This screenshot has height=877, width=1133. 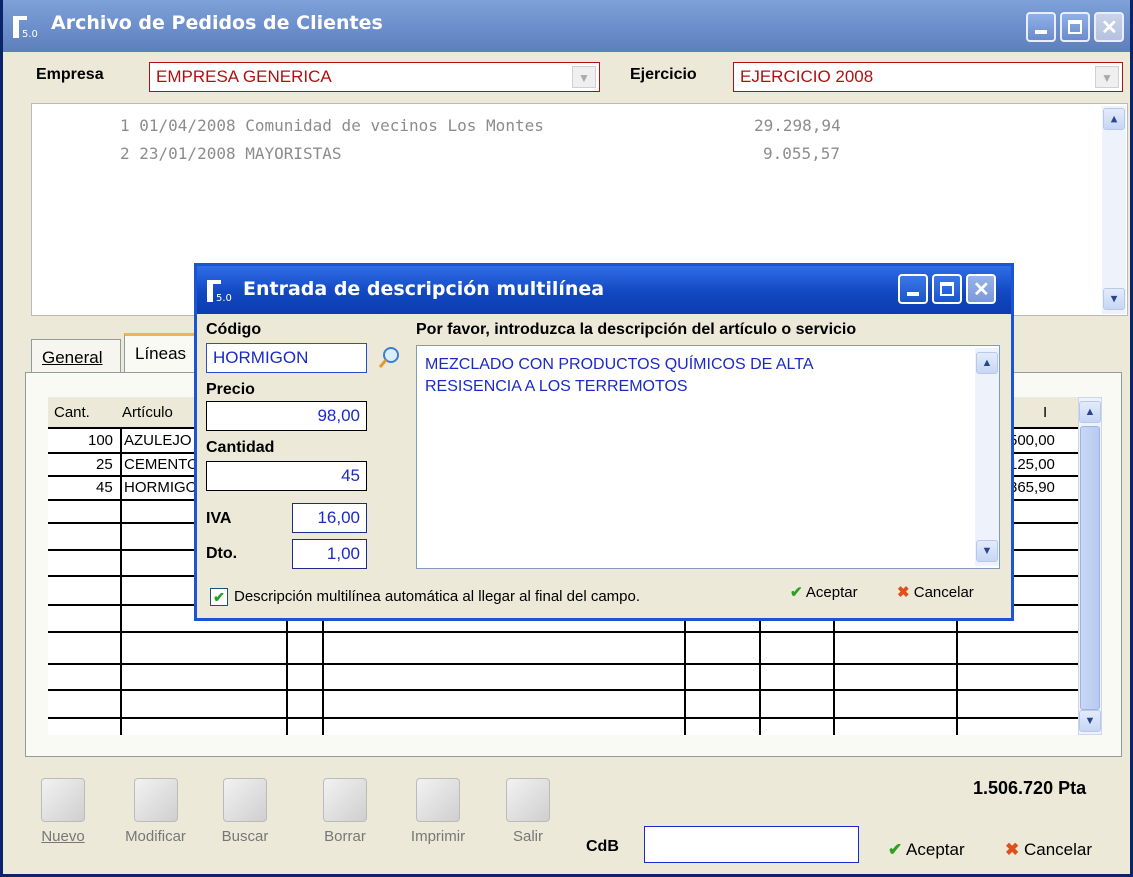 What do you see at coordinates (619, 364) in the screenshot?
I see `description-line: MEZCLADO CON PRODUCTOS QUÍMICOS DE ALTA` at bounding box center [619, 364].